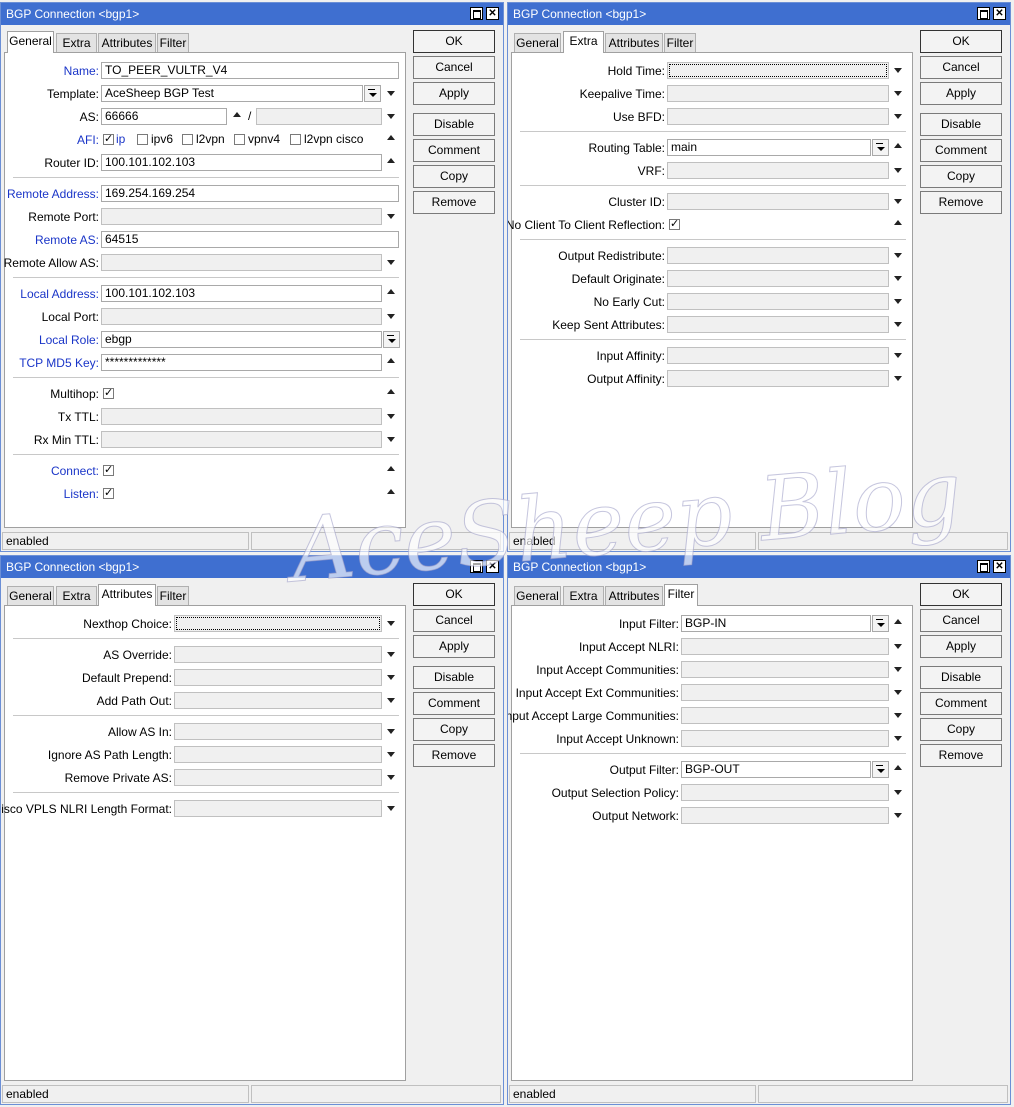 The height and width of the screenshot is (1107, 1014). What do you see at coordinates (776, 623) in the screenshot?
I see `input-filter-field: BGP-IN` at bounding box center [776, 623].